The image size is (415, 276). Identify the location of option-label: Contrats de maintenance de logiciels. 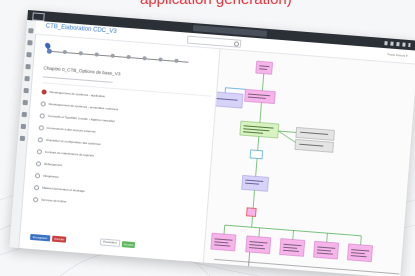
(69, 153).